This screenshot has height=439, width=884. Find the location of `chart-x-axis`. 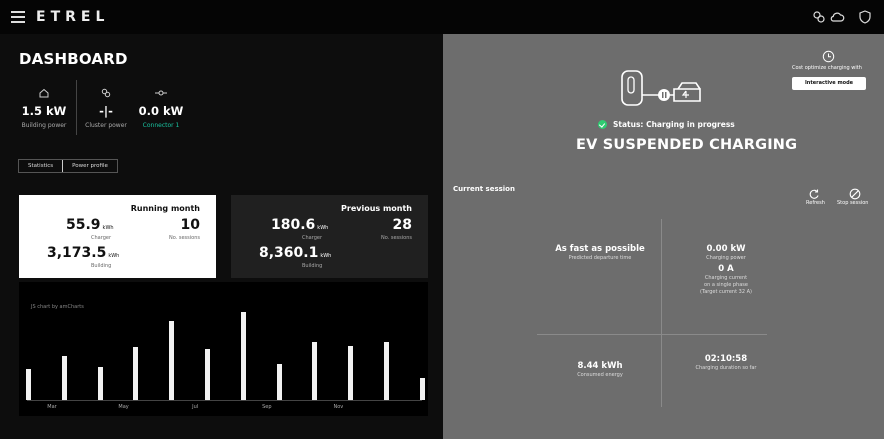

chart-x-axis is located at coordinates (224, 400).